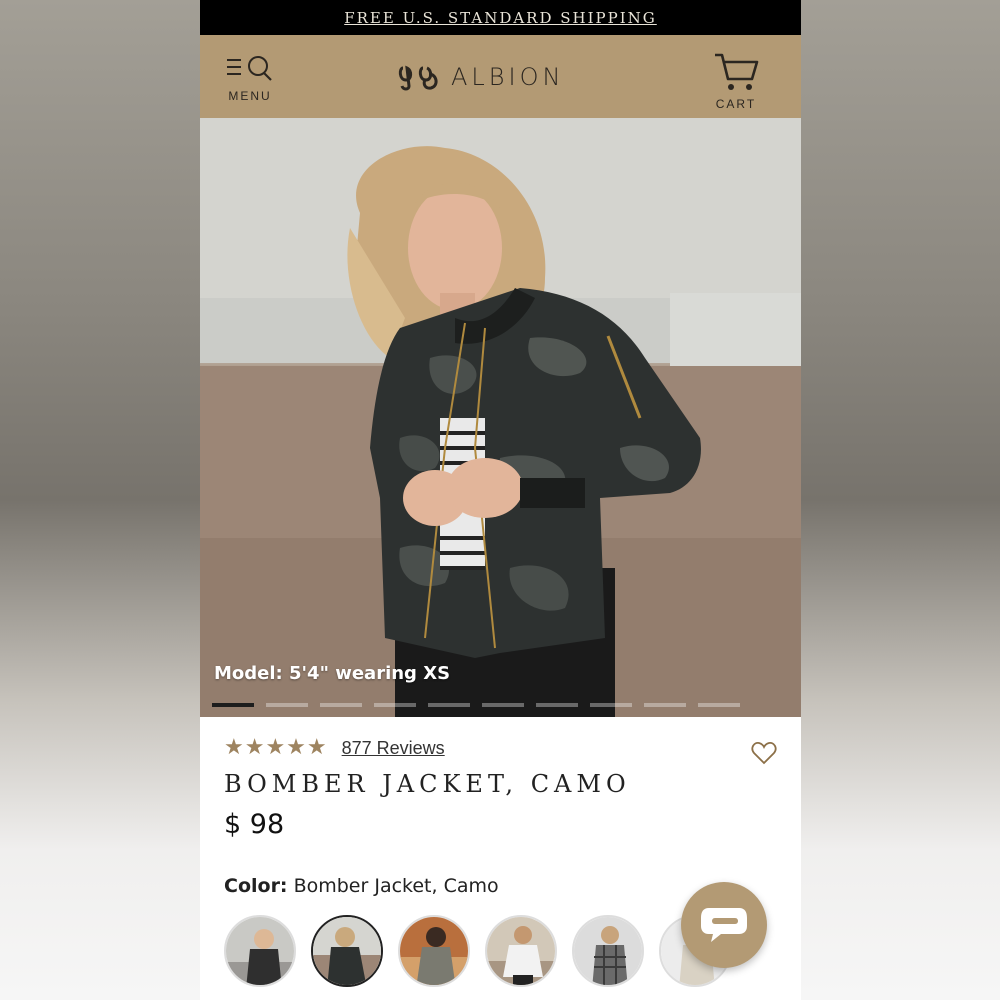  What do you see at coordinates (508, 77) in the screenshot?
I see `brand-name: ALBION` at bounding box center [508, 77].